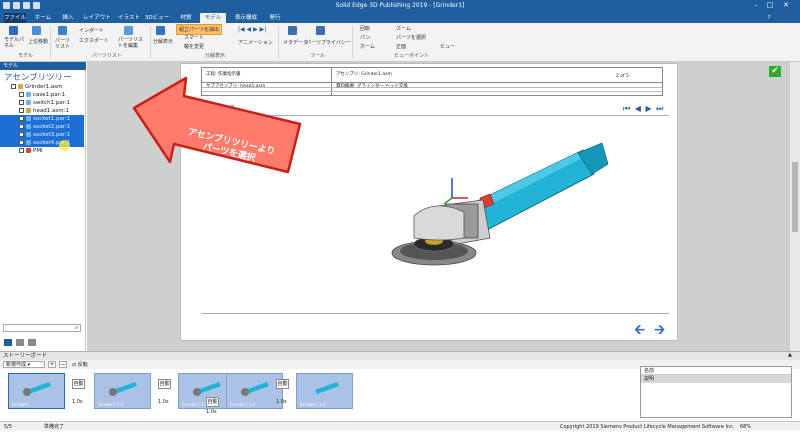 The height and width of the screenshot is (432, 800). What do you see at coordinates (24, 364) in the screenshot?
I see `create-new-button: 新規作成 ▾` at bounding box center [24, 364].